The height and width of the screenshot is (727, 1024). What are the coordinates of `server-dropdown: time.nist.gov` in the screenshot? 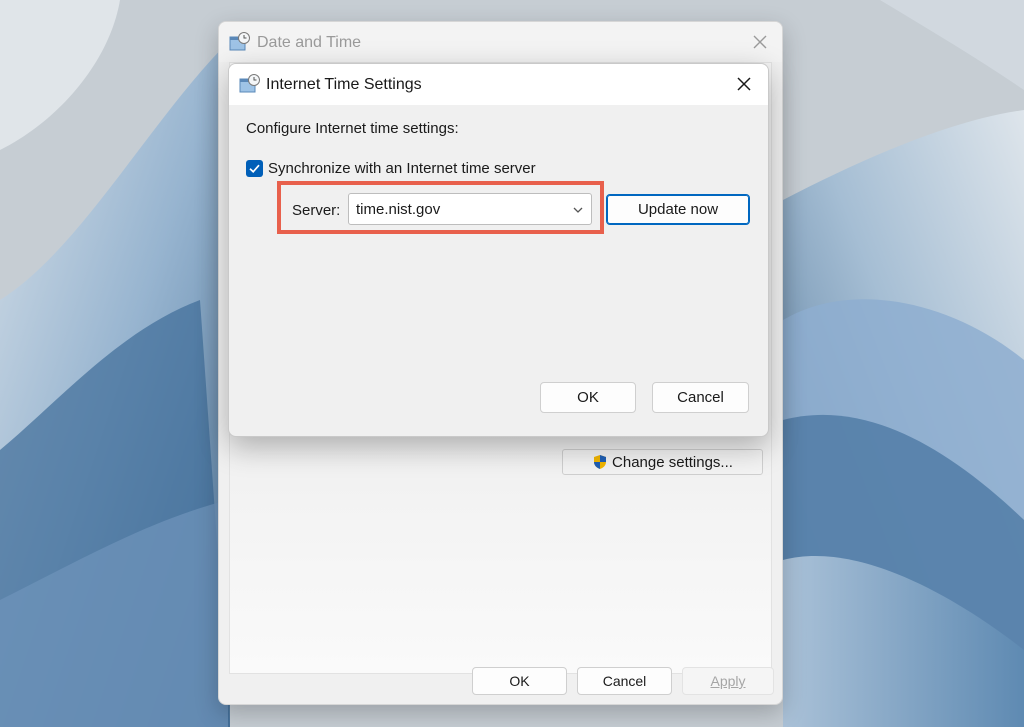 It's located at (470, 209).